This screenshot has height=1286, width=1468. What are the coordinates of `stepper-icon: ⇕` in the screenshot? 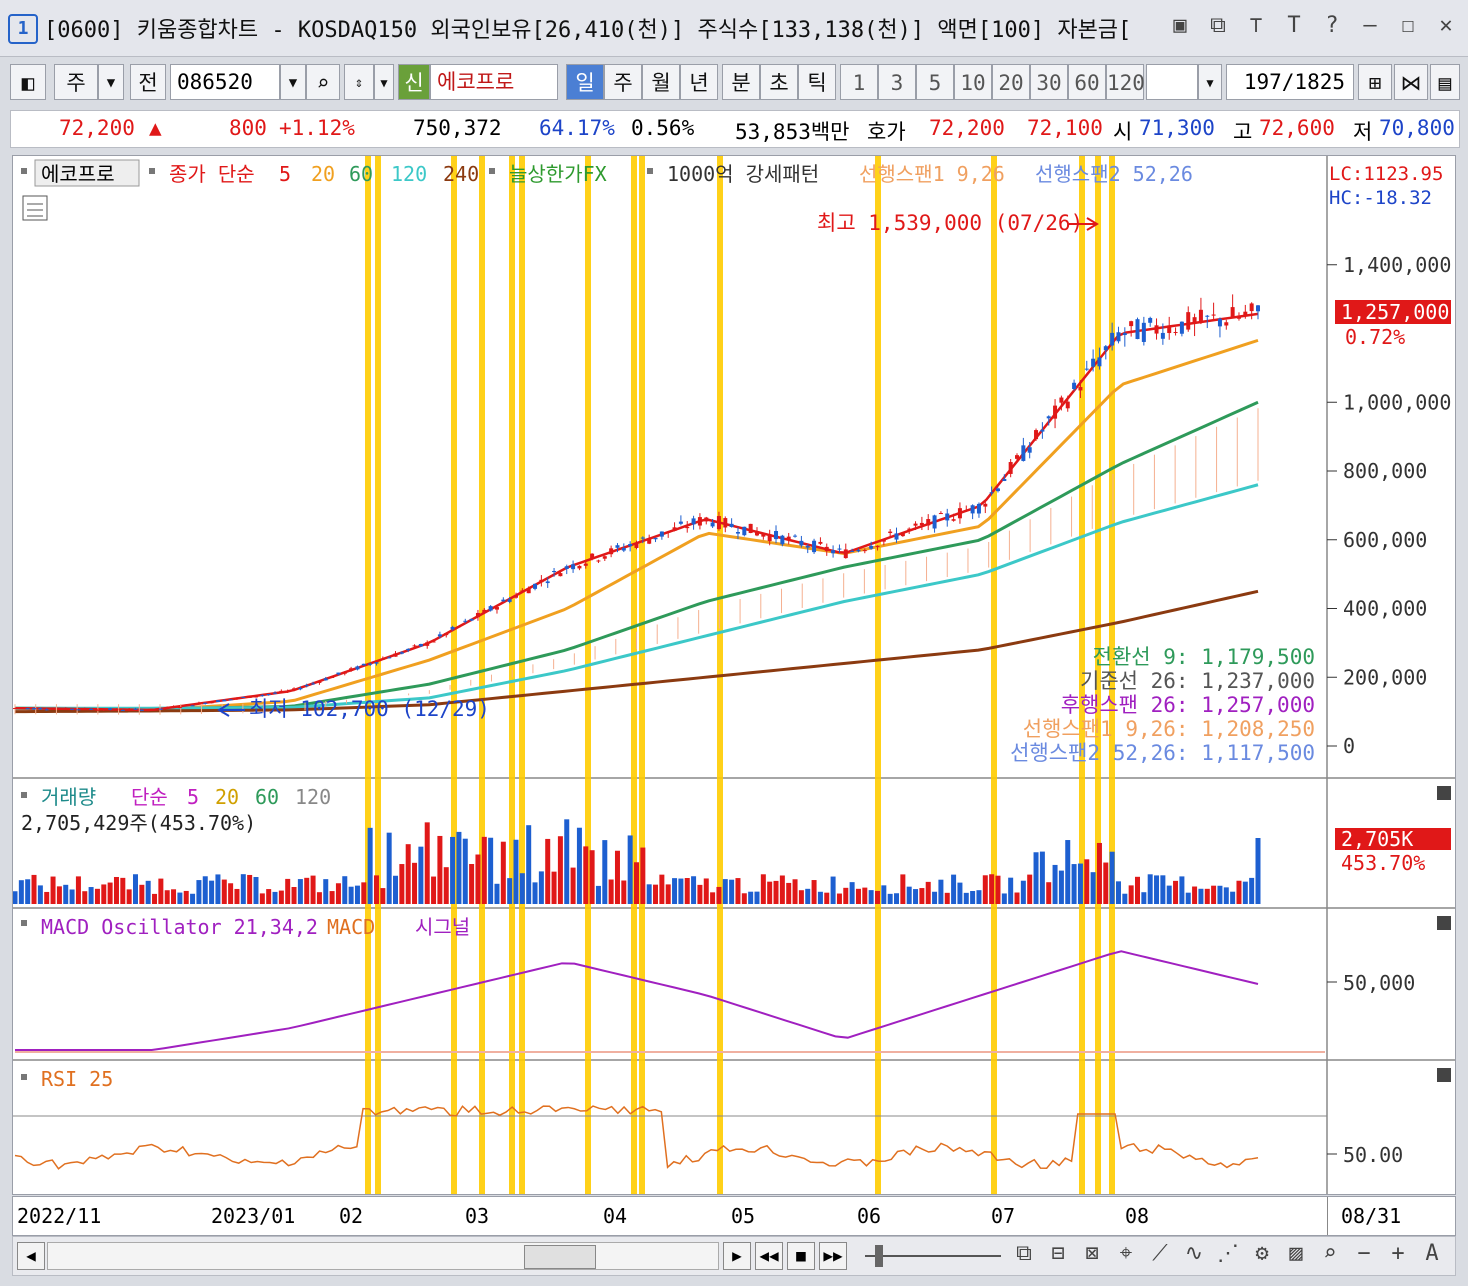 It's located at (359, 82).